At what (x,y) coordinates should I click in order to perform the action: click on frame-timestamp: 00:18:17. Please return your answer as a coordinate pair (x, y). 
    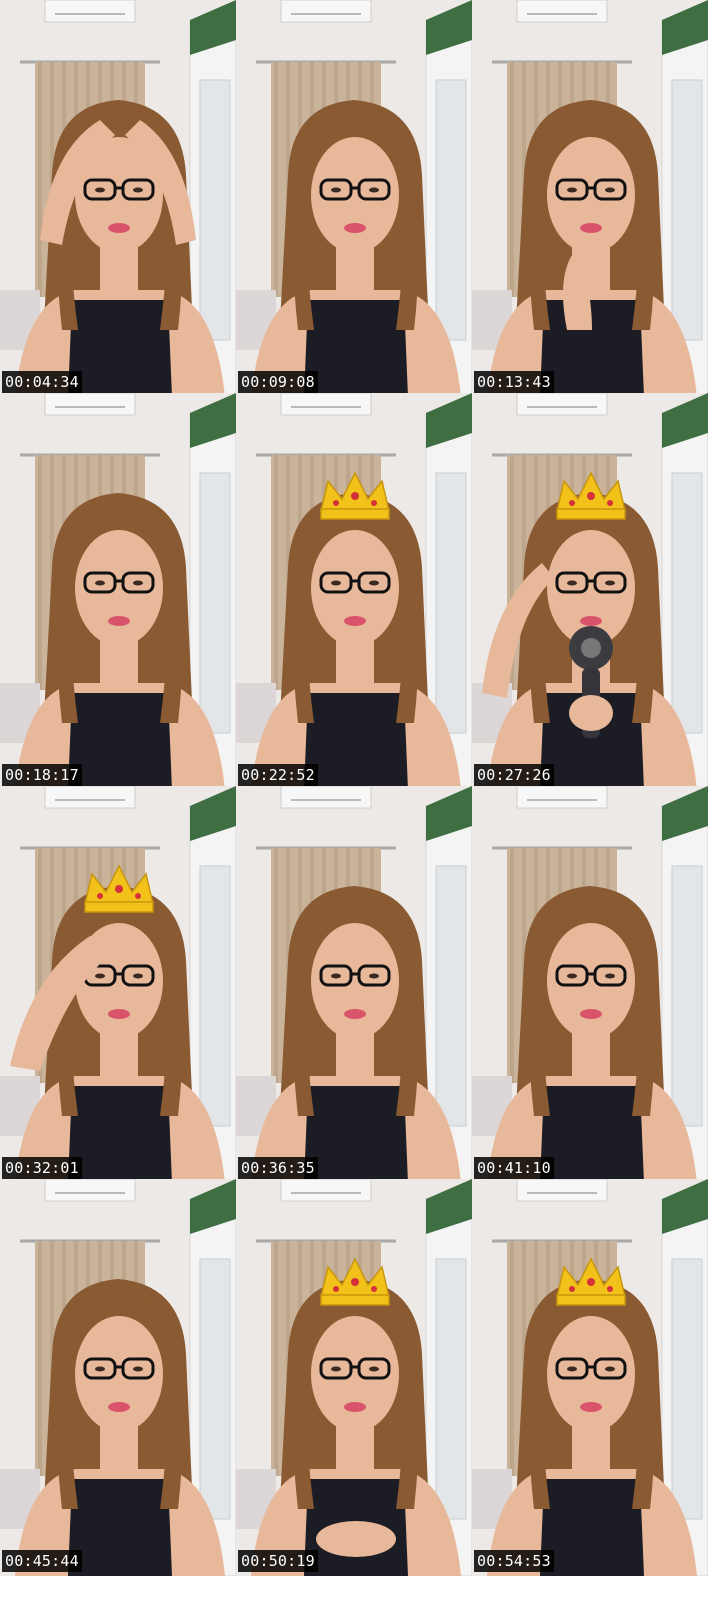
    Looking at the image, I should click on (42, 775).